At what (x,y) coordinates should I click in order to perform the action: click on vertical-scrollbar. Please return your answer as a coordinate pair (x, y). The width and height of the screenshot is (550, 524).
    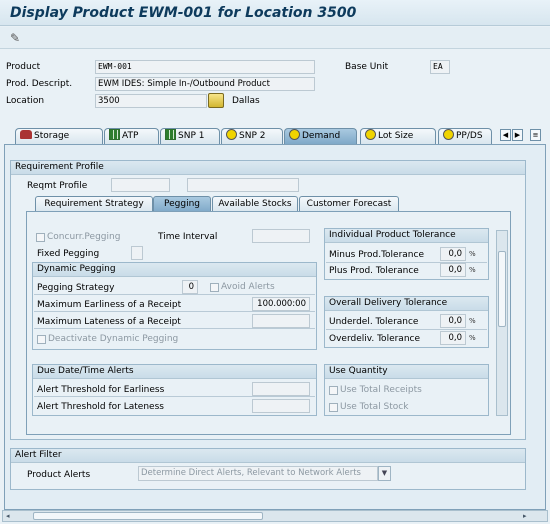
    Looking at the image, I should click on (502, 323).